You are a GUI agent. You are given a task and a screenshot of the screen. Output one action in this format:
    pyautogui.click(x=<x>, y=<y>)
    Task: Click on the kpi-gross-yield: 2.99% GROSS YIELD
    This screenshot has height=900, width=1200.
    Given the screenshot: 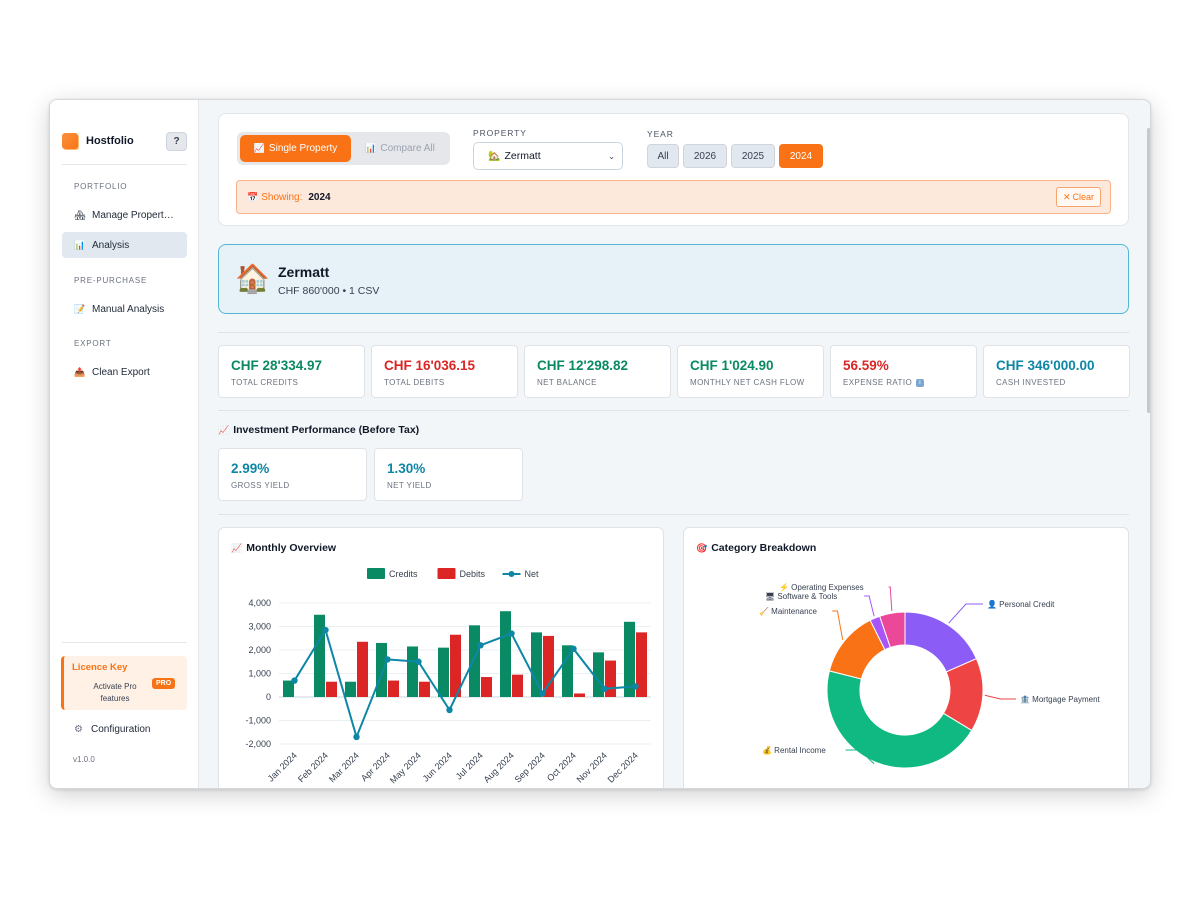 What is the action you would take?
    pyautogui.click(x=292, y=474)
    